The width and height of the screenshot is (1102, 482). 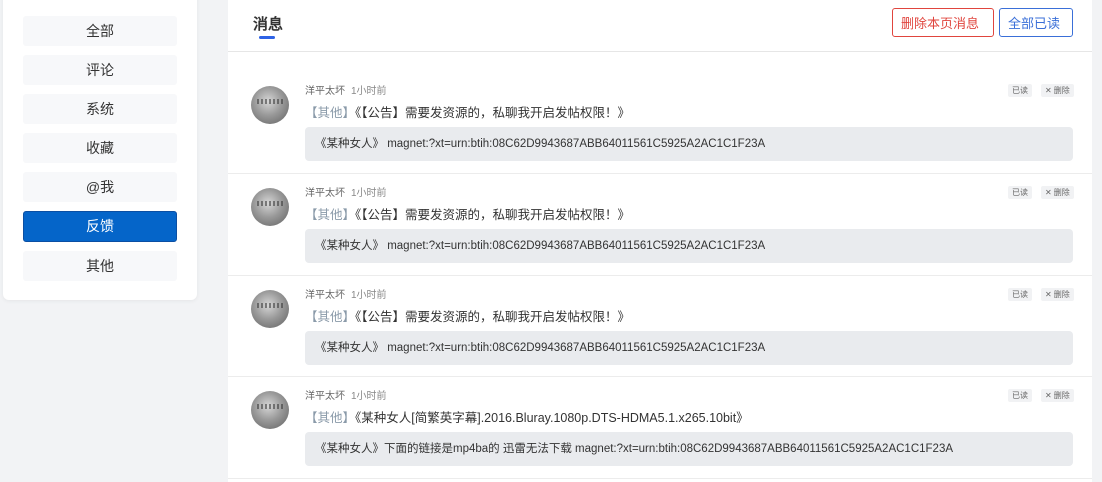 What do you see at coordinates (1036, 22) in the screenshot?
I see `mark-all-read-button: 全部已读` at bounding box center [1036, 22].